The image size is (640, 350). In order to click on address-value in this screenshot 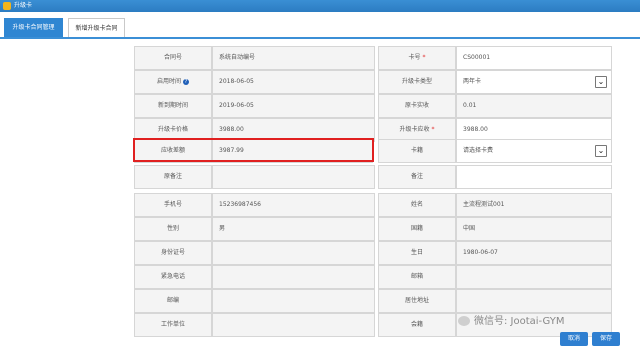, I will do `click(534, 301)`.